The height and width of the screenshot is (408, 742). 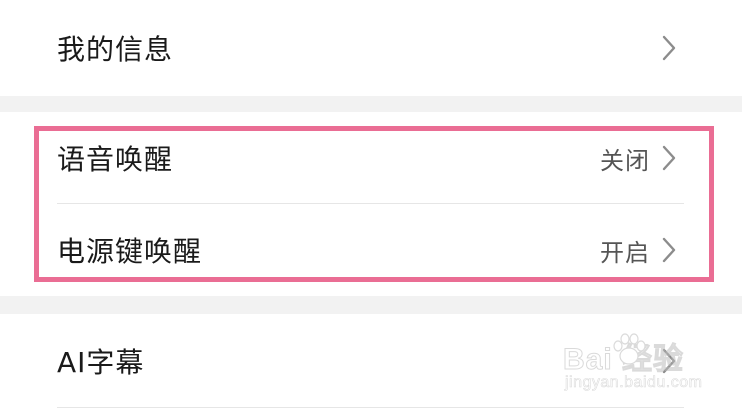 I want to click on setting-label: 我的信息, so click(x=115, y=49).